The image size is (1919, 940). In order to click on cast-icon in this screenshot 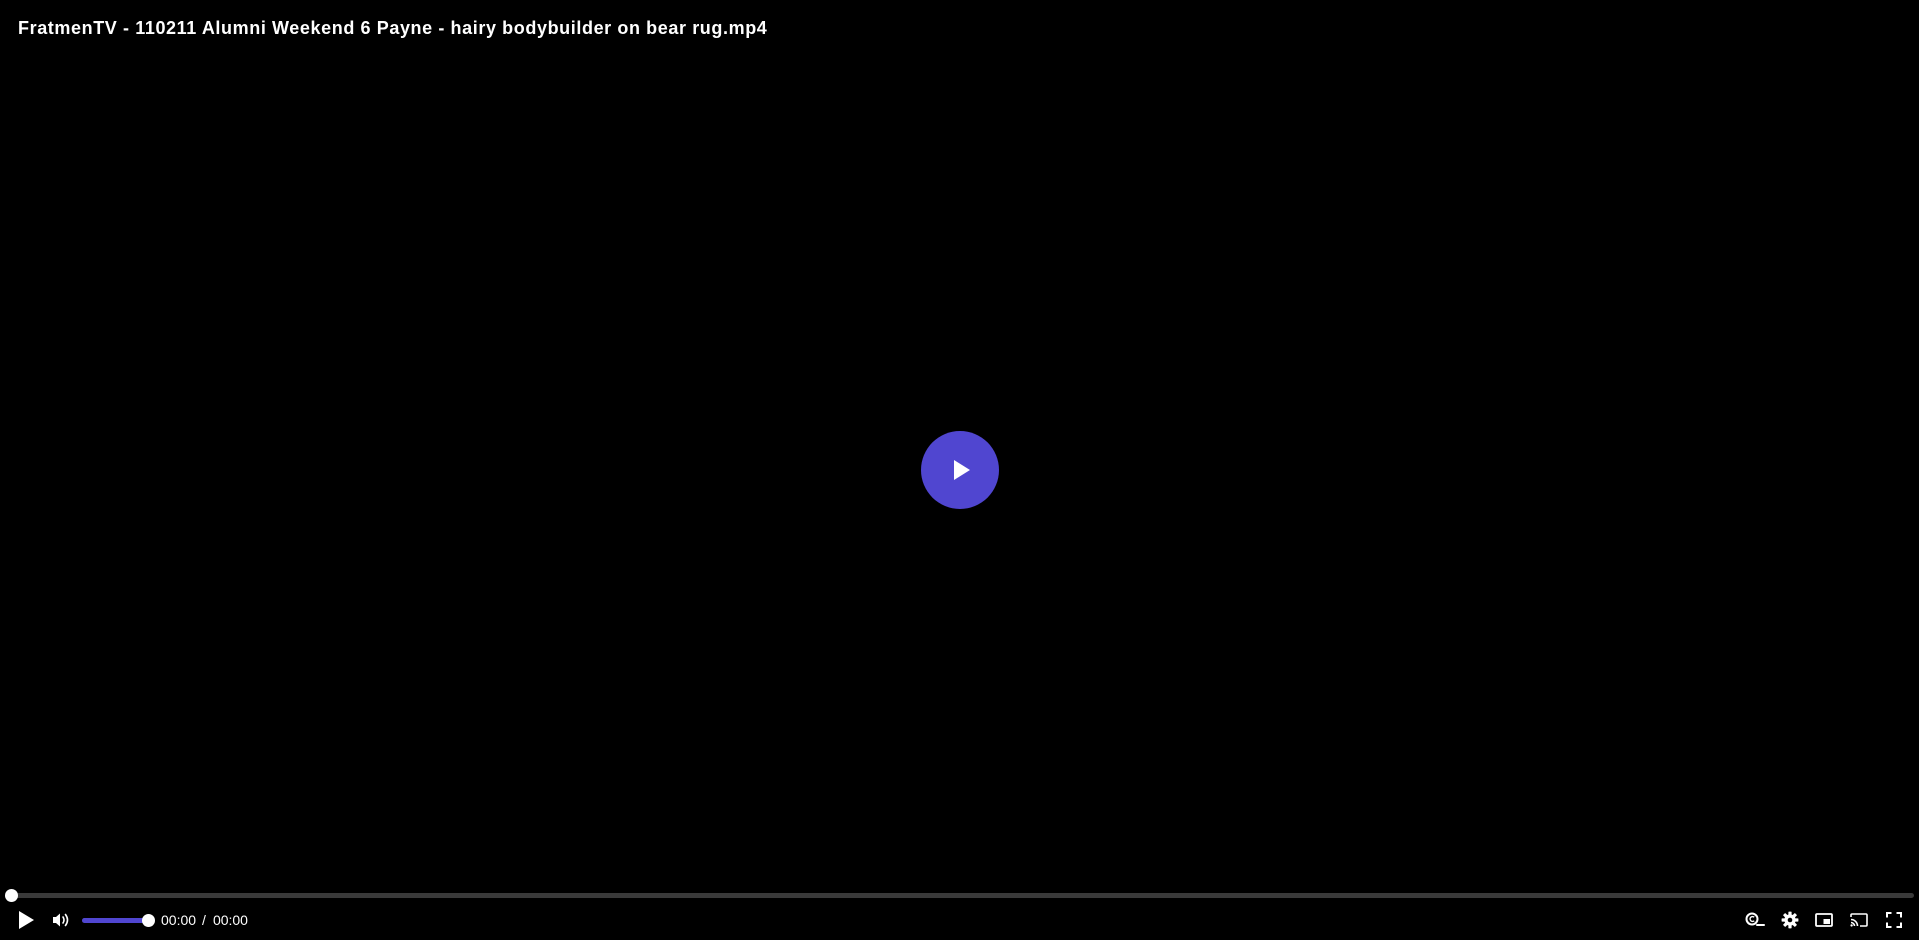, I will do `click(1859, 920)`.